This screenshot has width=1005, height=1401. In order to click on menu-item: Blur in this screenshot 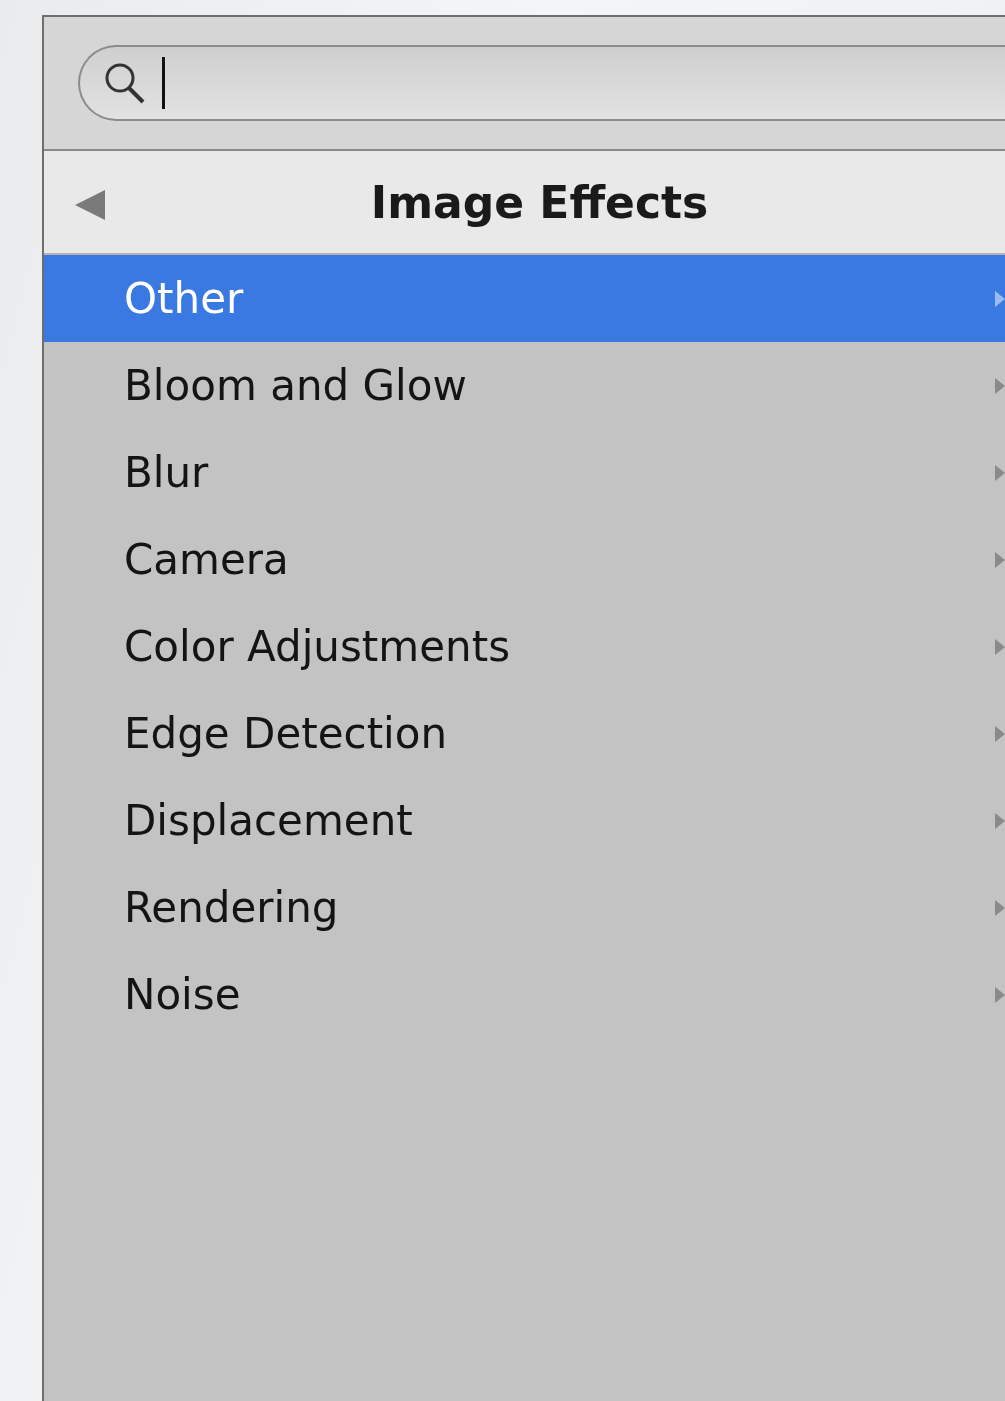, I will do `click(524, 472)`.